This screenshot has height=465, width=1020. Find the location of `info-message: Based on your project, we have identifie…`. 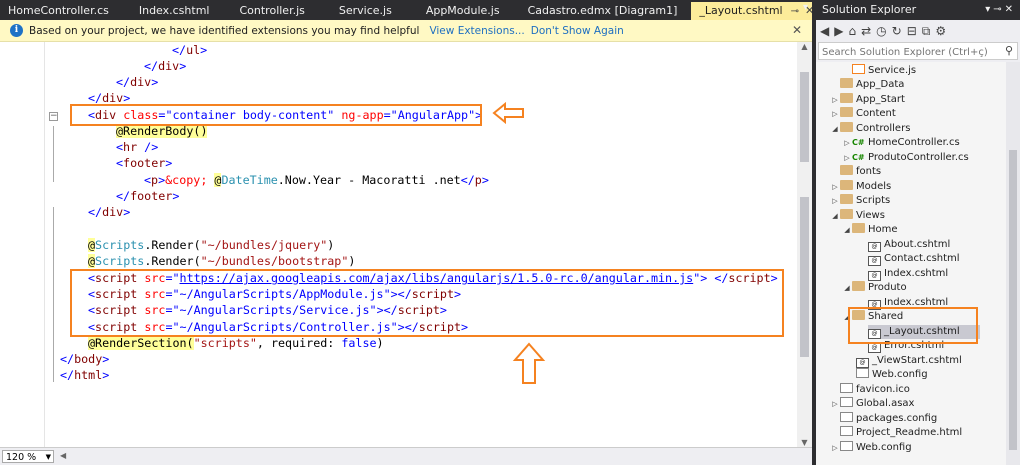

info-message: Based on your project, we have identifie… is located at coordinates (224, 30).